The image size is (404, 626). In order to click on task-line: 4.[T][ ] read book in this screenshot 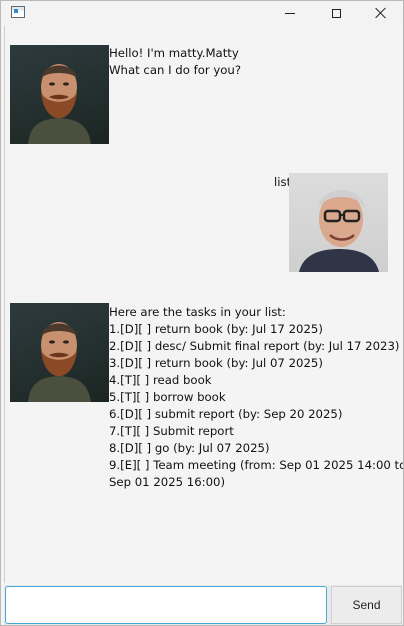, I will do `click(160, 380)`.